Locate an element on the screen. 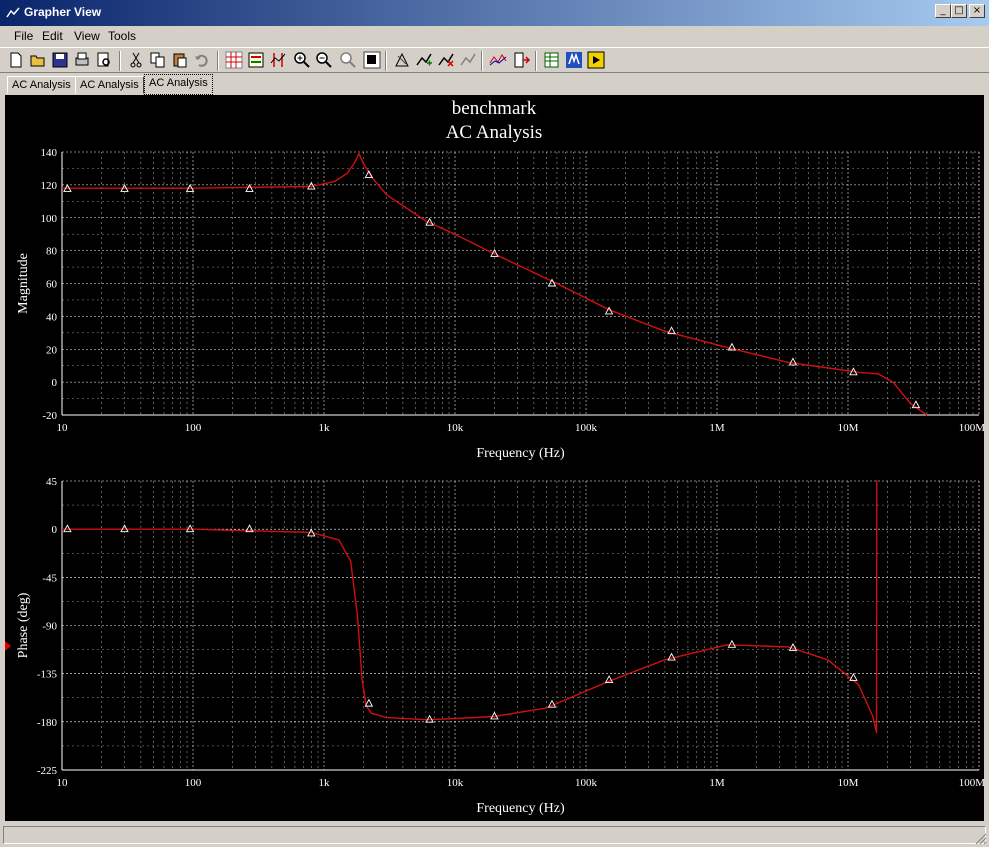 This screenshot has height=847, width=989. status-bar is located at coordinates (494, 835).